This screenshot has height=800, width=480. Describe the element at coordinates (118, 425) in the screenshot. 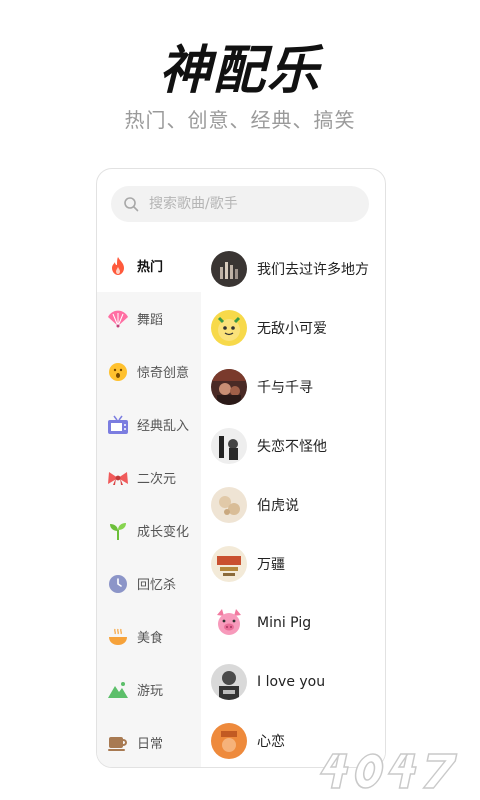

I see `tv-icon` at that location.